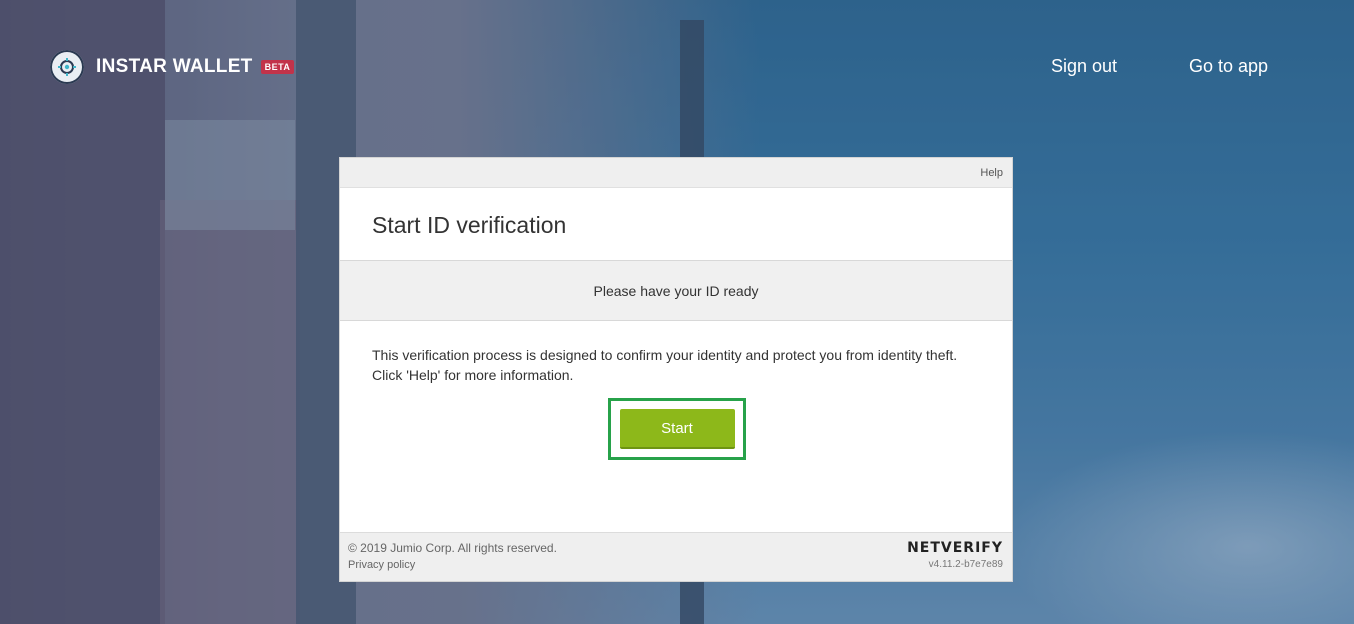 The height and width of the screenshot is (624, 1354). What do you see at coordinates (965, 564) in the screenshot?
I see `version-text: v4.11.2-b7e7e89` at bounding box center [965, 564].